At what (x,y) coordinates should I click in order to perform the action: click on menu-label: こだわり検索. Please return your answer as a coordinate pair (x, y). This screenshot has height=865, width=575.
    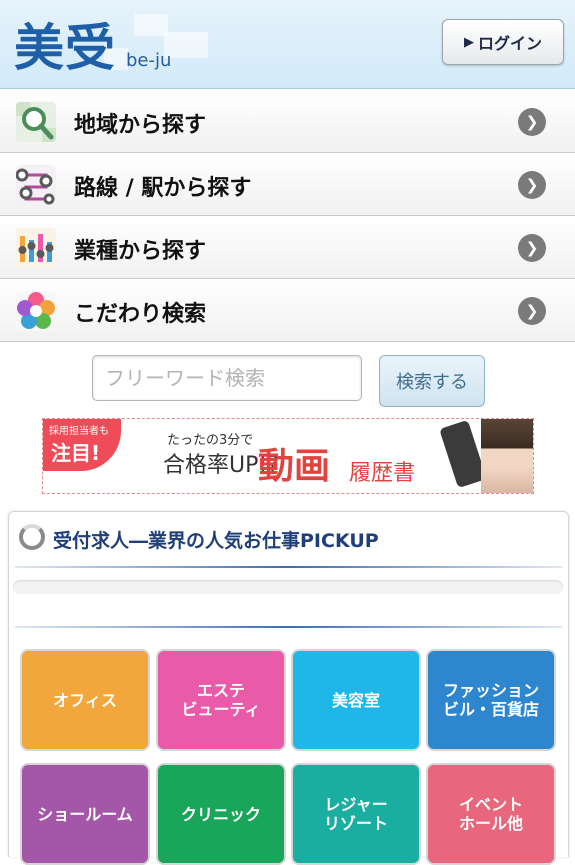
    Looking at the image, I should click on (140, 314).